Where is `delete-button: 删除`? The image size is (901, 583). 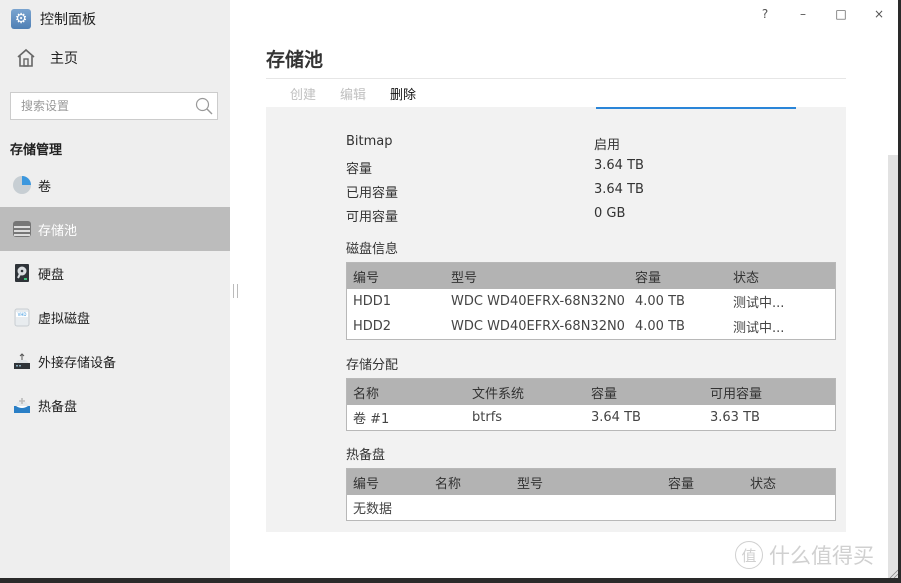
delete-button: 删除 is located at coordinates (403, 93).